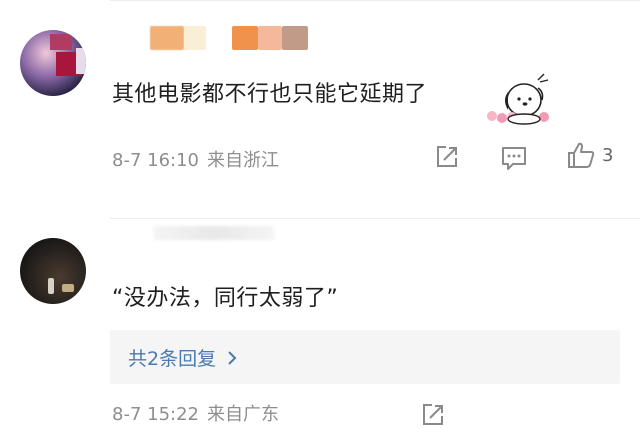 The height and width of the screenshot is (428, 640). I want to click on comment-icon, so click(514, 158).